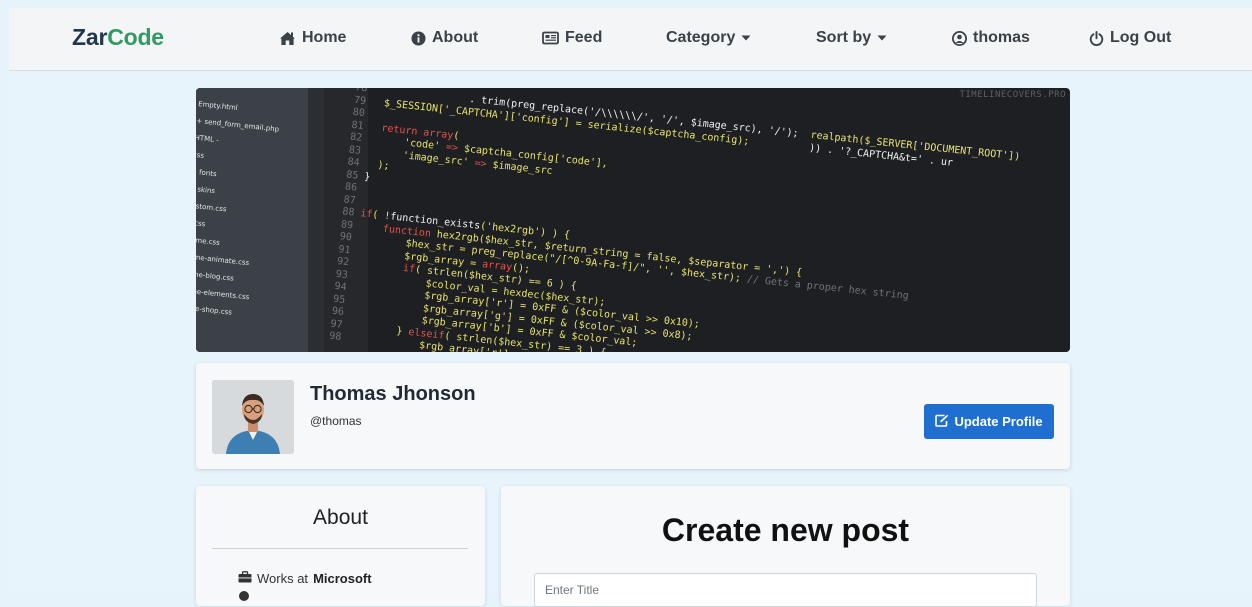  I want to click on nav-category-dropdown: Category, so click(708, 38).